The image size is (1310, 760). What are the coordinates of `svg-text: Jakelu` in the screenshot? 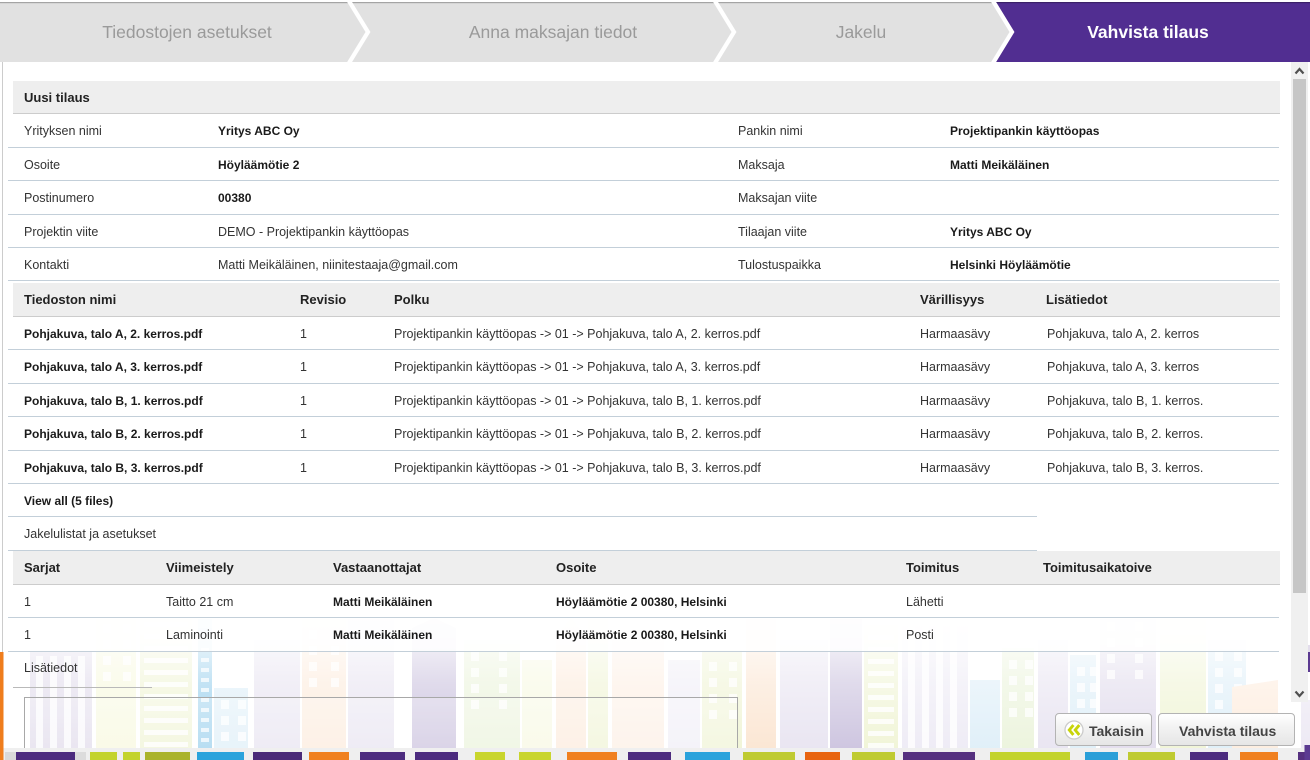 It's located at (861, 32).